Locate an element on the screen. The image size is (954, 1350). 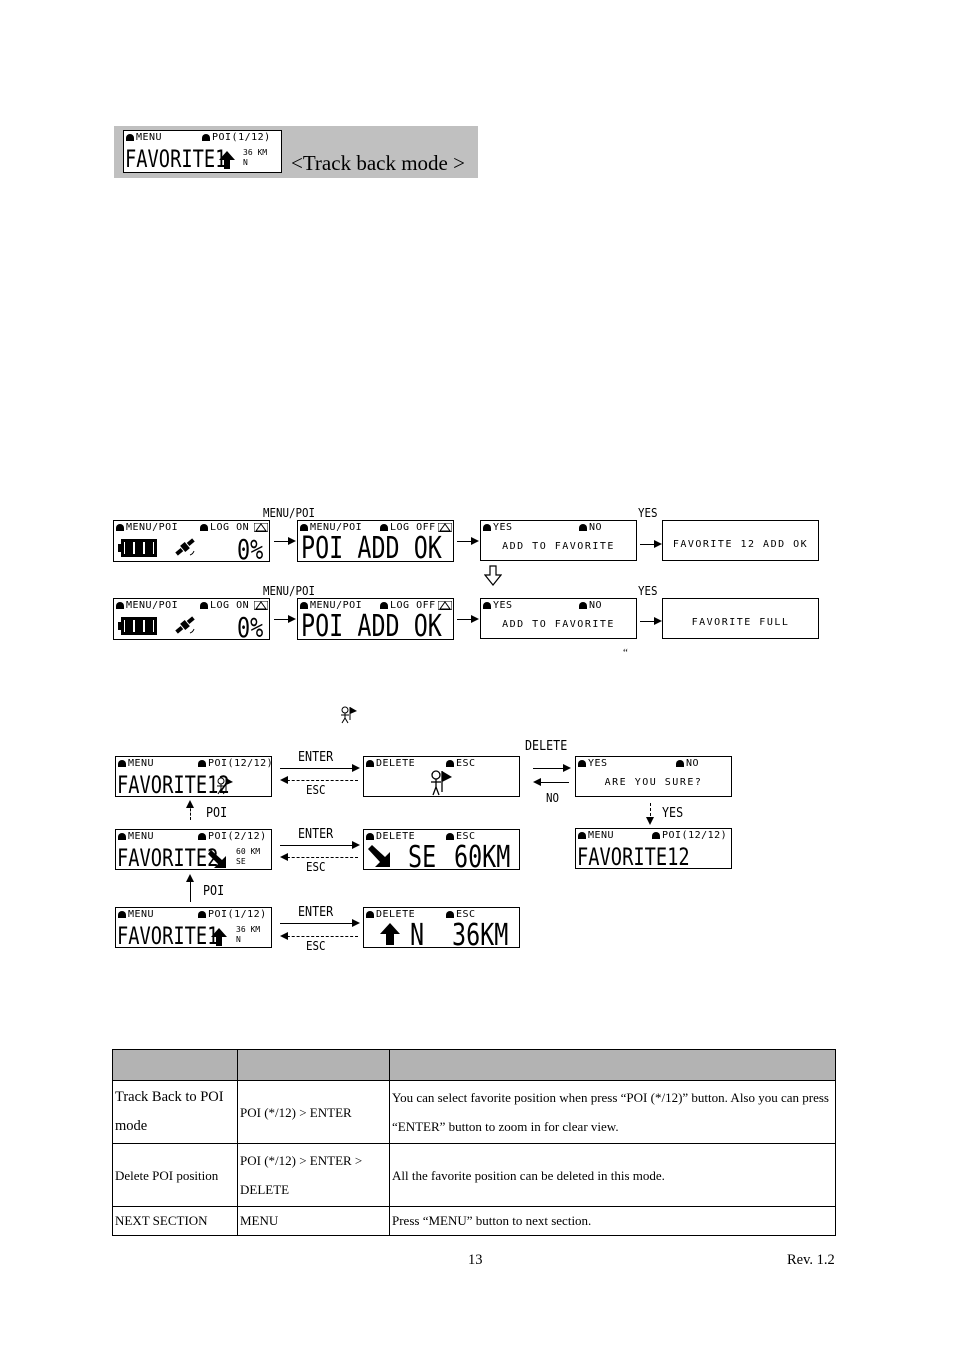
delete-label: DELETE is located at coordinates (546, 746).